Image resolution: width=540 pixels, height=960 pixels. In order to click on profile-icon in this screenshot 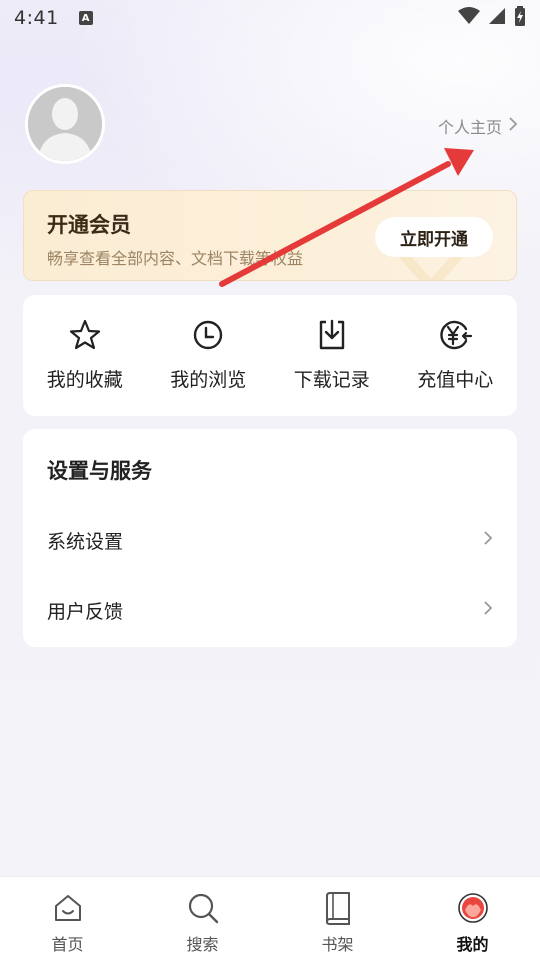, I will do `click(473, 908)`.